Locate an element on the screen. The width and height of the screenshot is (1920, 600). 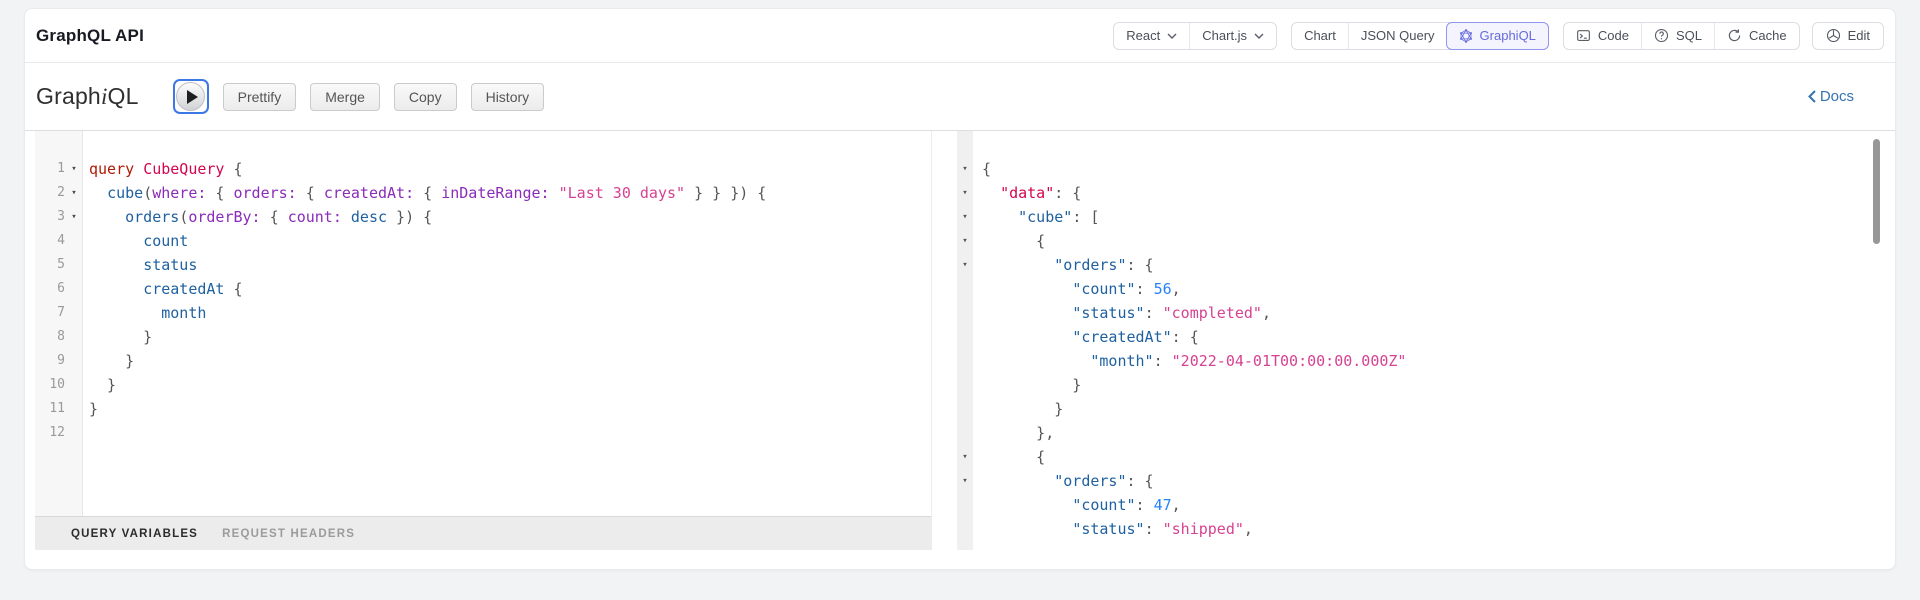
view-tab-chart: Chart is located at coordinates (1320, 36).